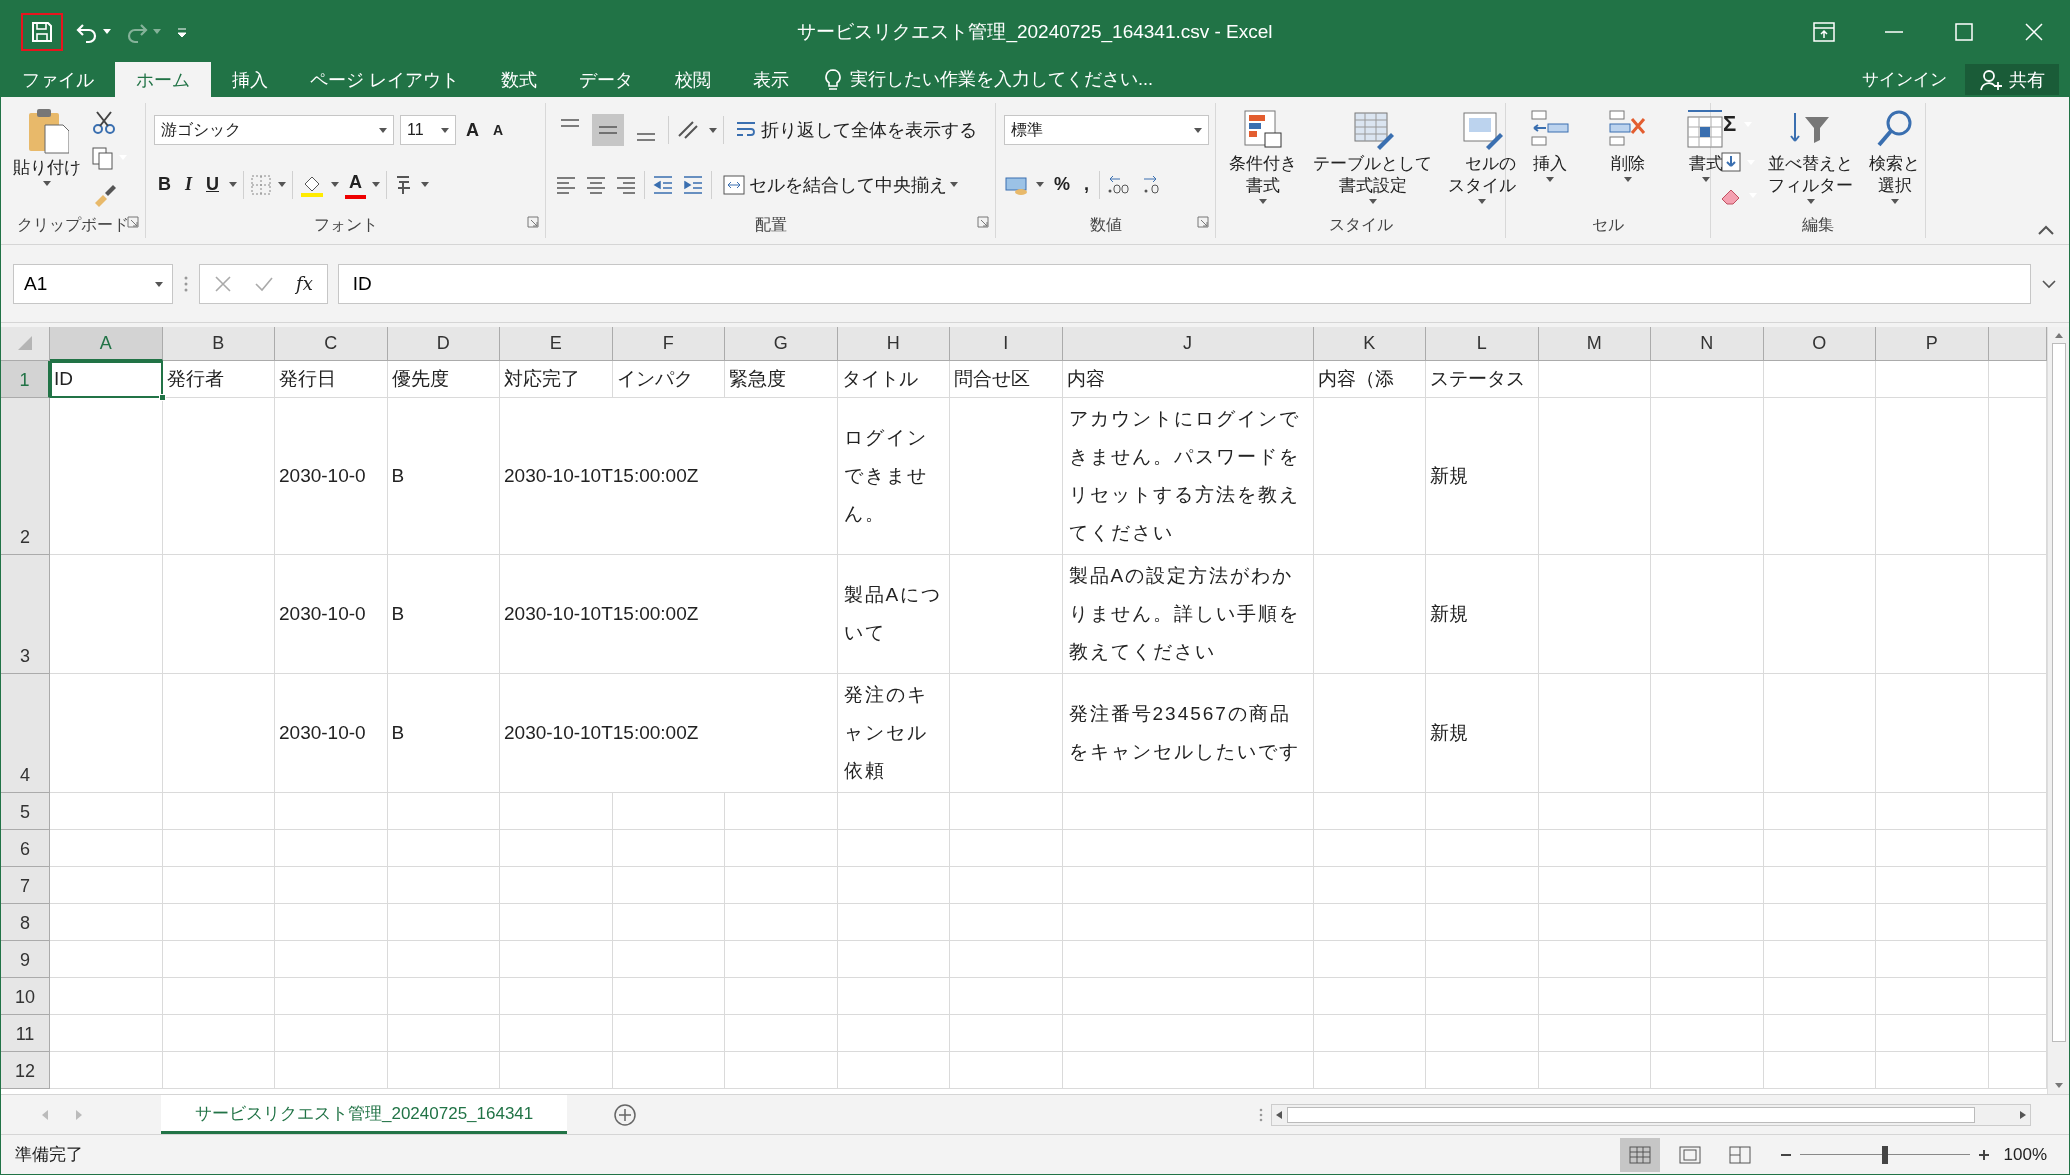 This screenshot has height=1175, width=2070. I want to click on row-header: 2, so click(25, 476).